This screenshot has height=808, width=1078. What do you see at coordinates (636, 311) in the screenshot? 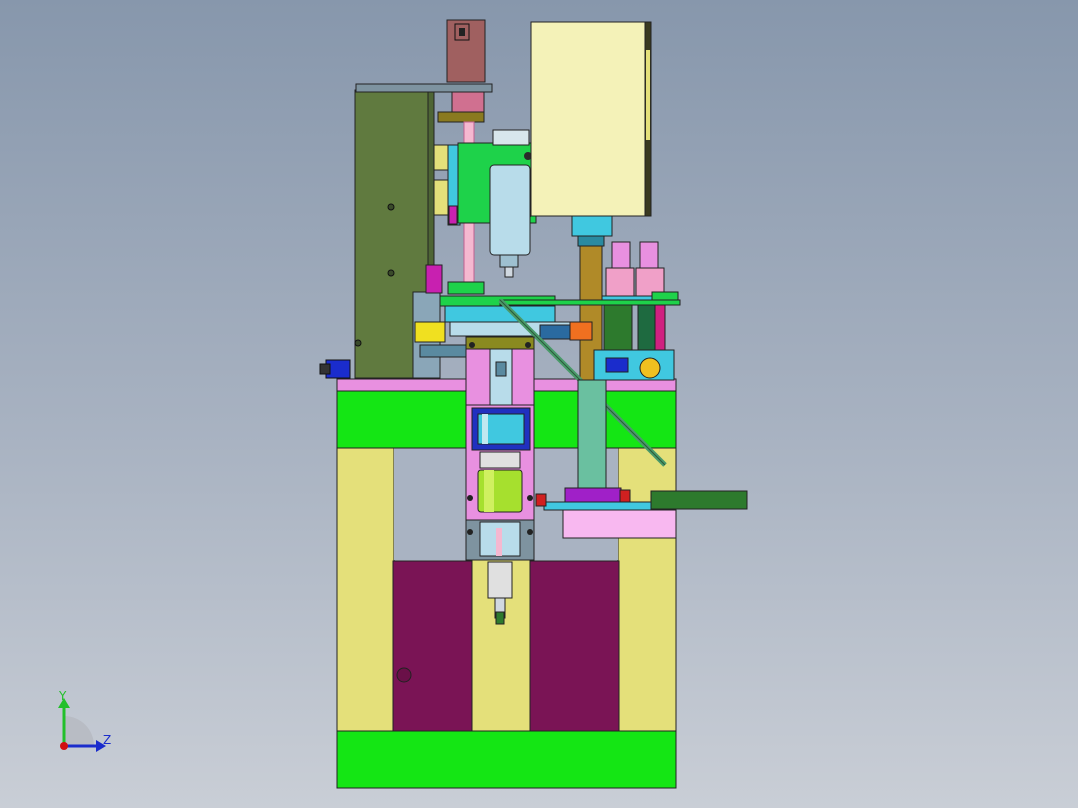
I see `pneumatic-valves` at bounding box center [636, 311].